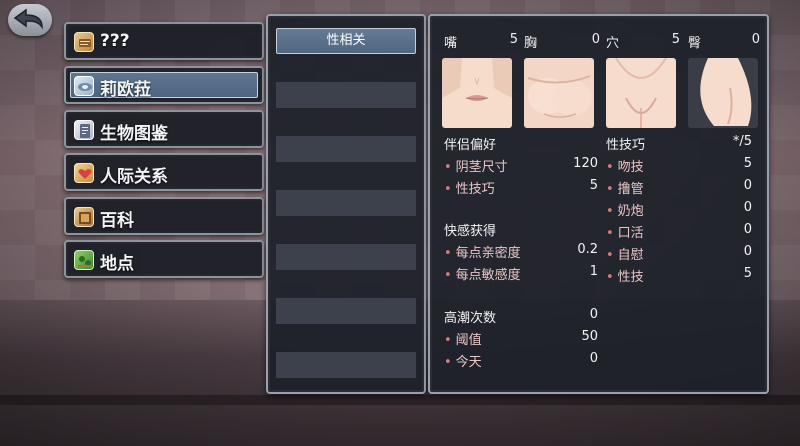  What do you see at coordinates (742, 141) in the screenshot?
I see `skills-max-label: */5` at bounding box center [742, 141].